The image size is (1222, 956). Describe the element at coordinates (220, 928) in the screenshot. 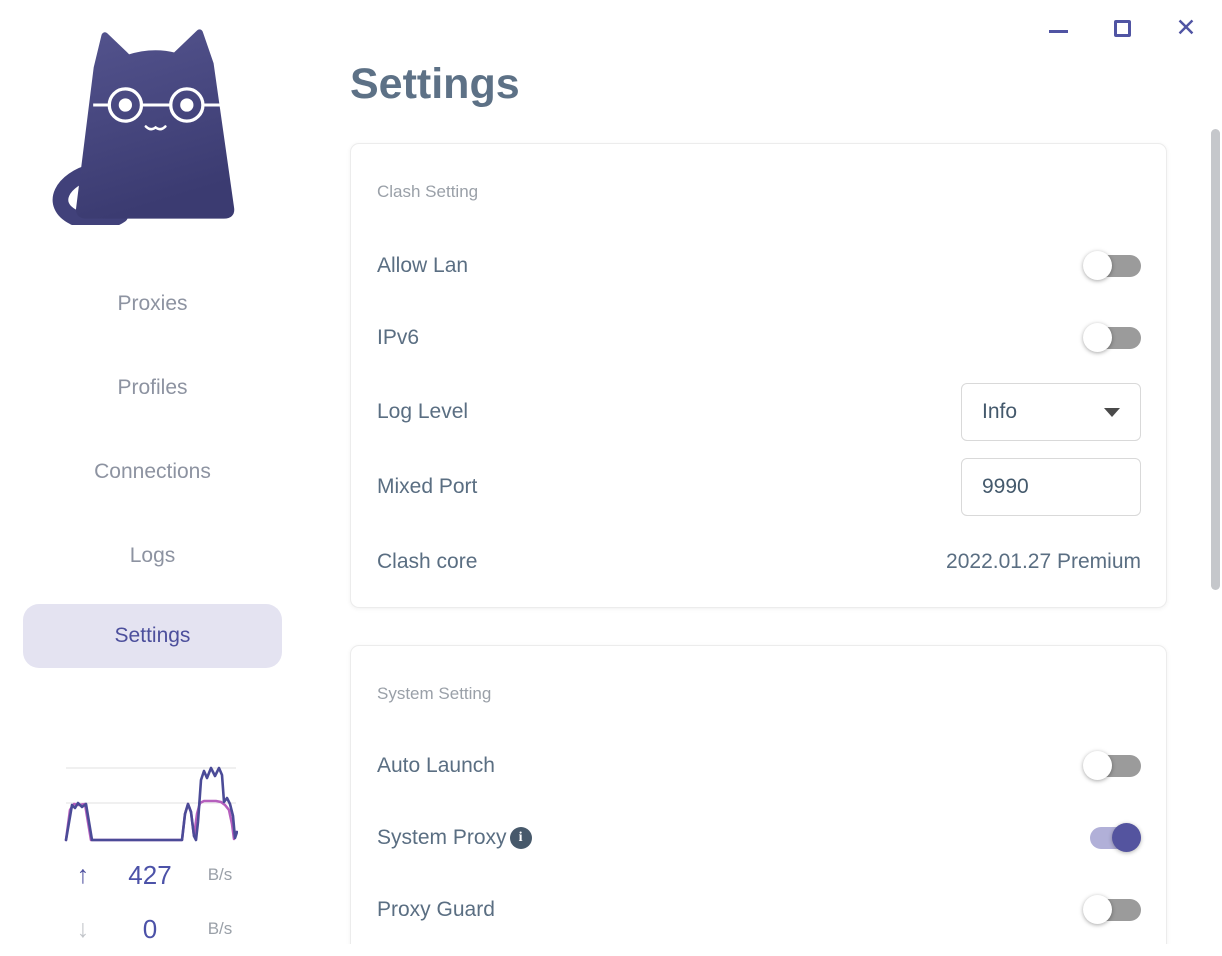

I see `download-speed-unit: B/s` at that location.